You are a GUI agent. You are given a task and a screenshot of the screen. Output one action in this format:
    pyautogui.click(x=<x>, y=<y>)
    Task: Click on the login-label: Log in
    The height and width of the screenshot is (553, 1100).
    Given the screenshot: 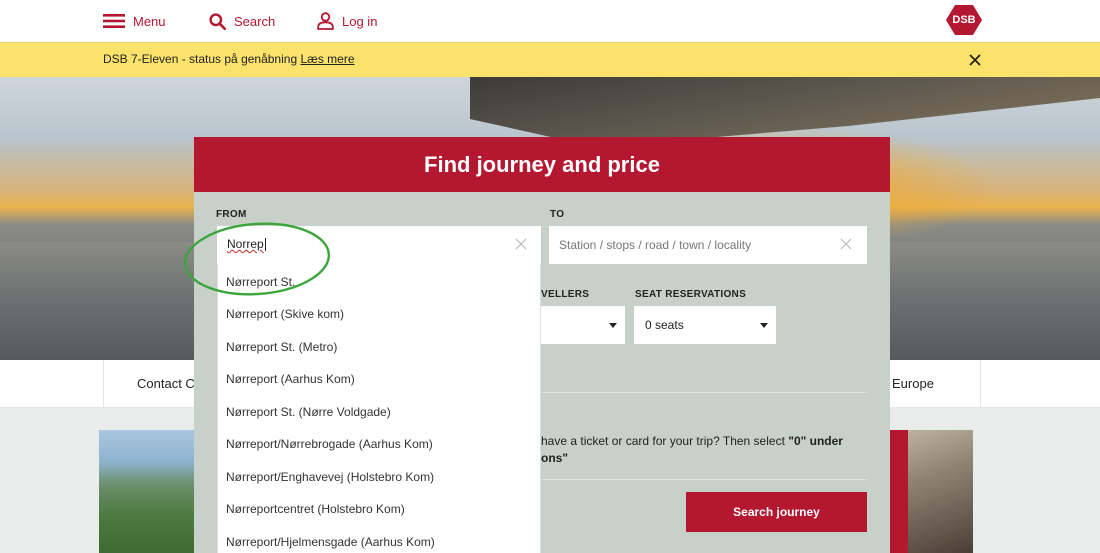 What is the action you would take?
    pyautogui.click(x=360, y=21)
    